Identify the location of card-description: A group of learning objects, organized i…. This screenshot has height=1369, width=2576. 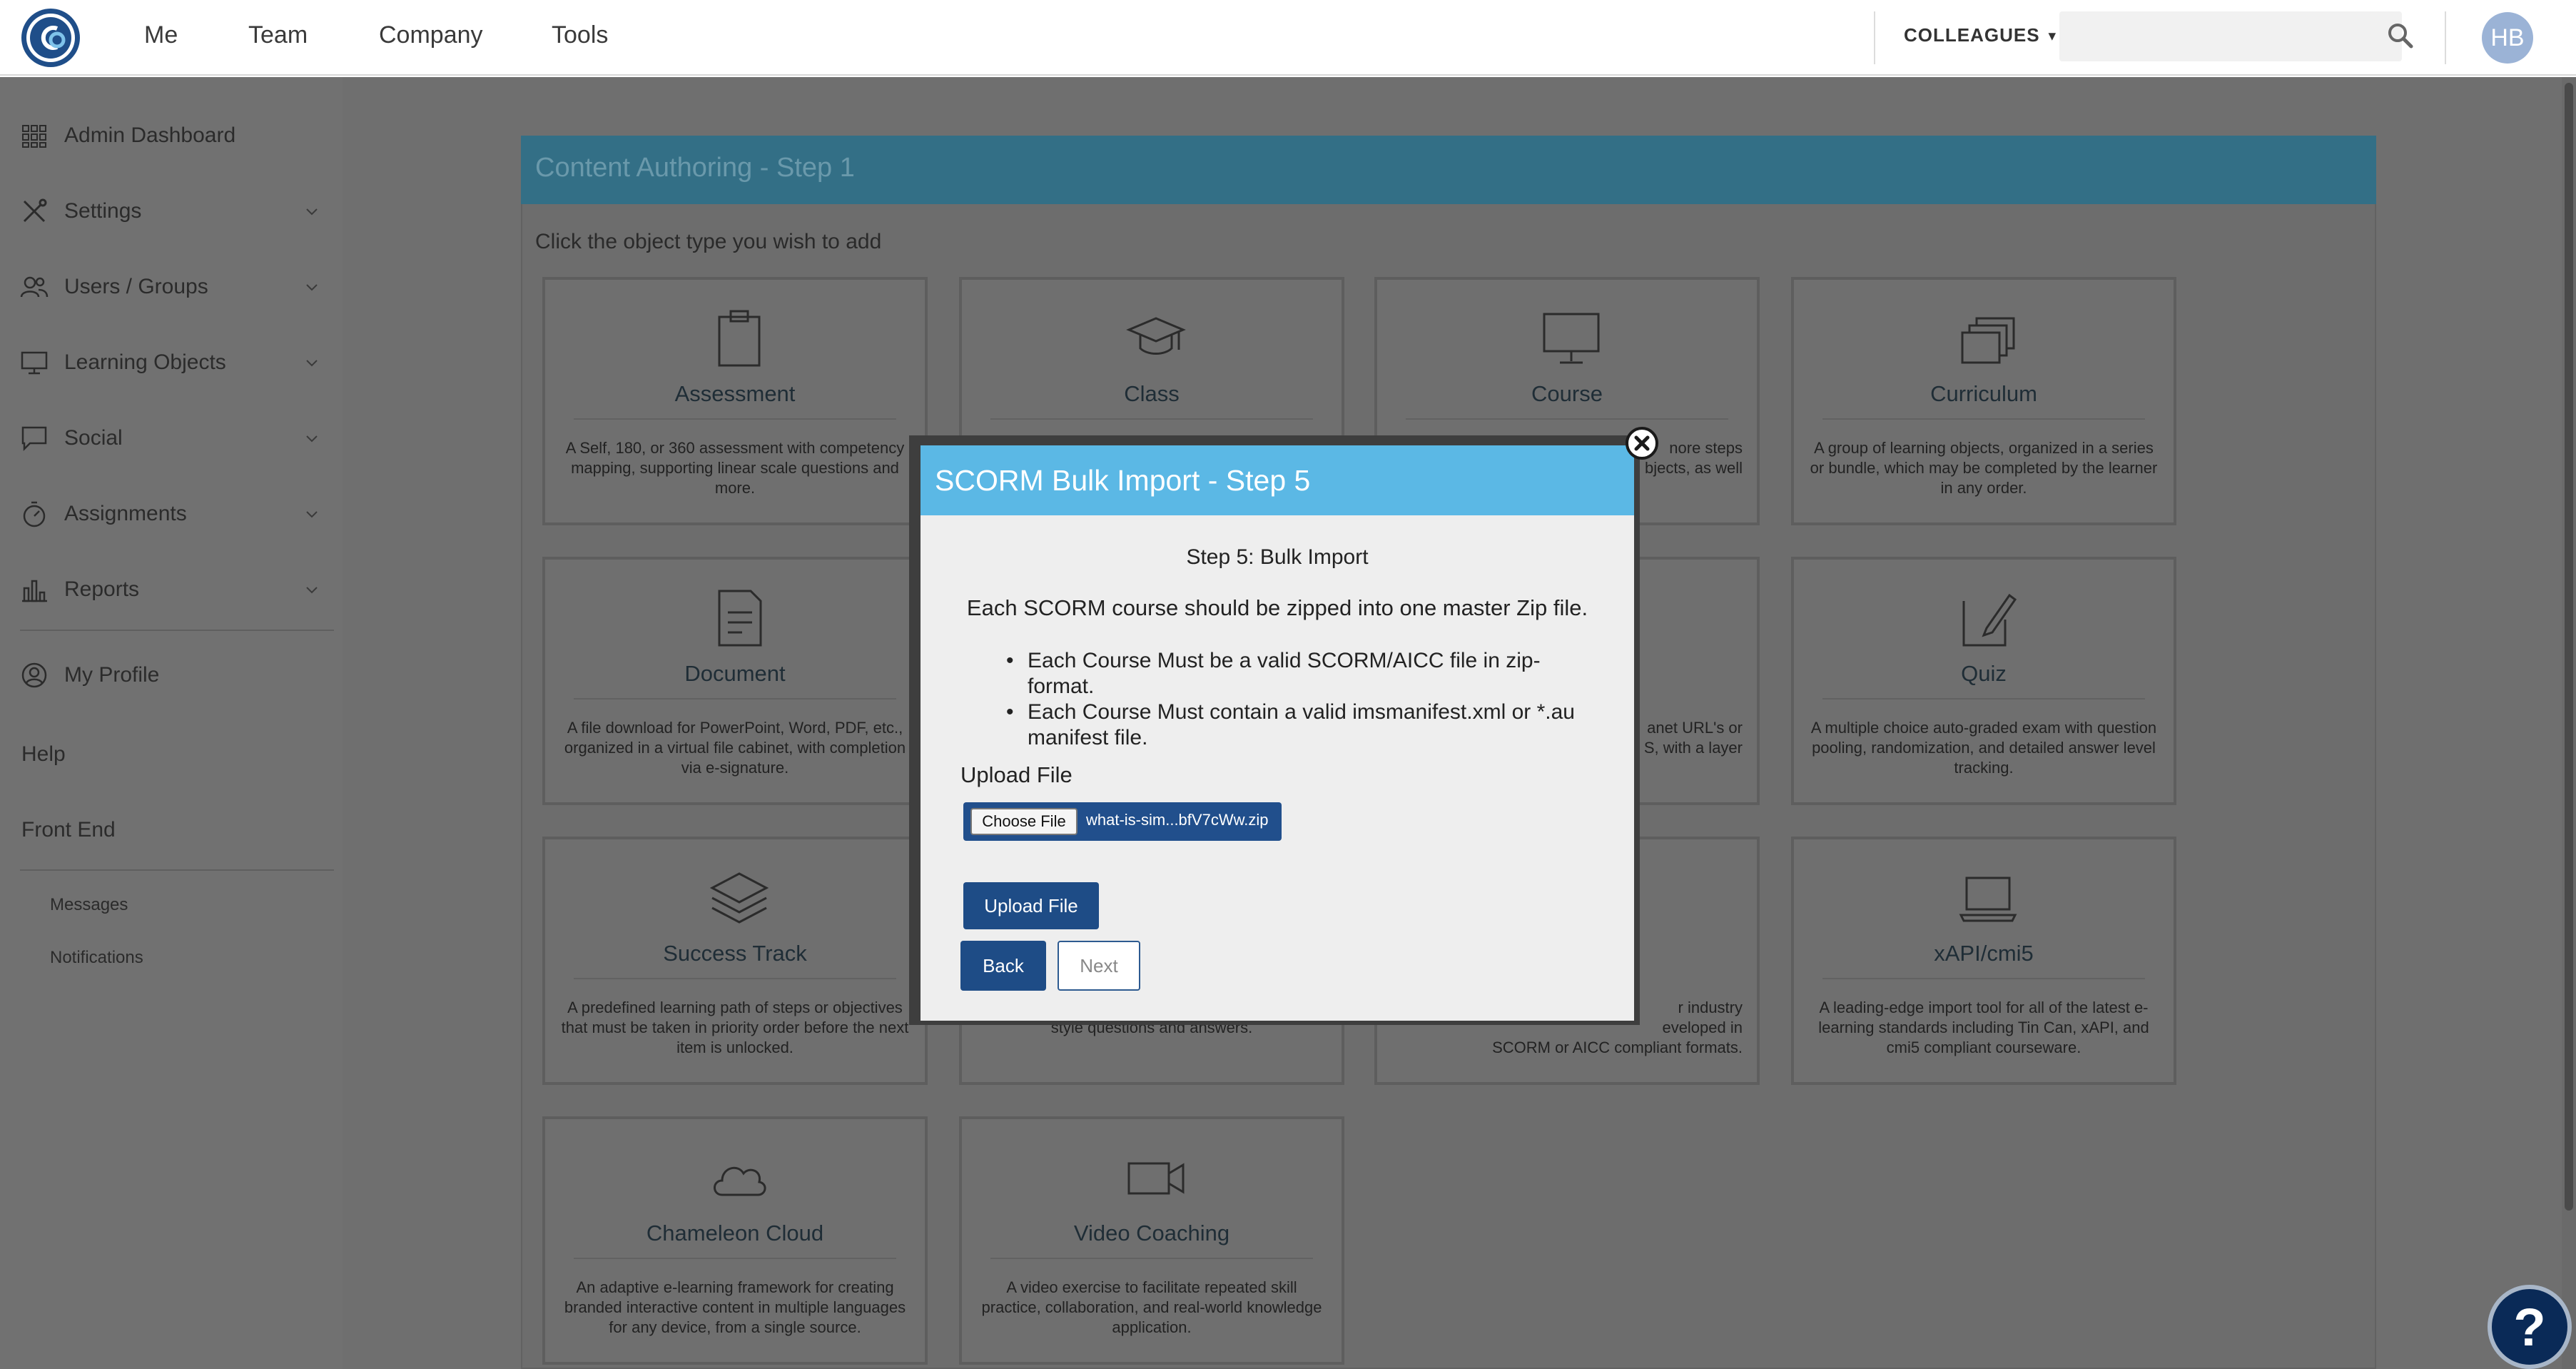
(1984, 468).